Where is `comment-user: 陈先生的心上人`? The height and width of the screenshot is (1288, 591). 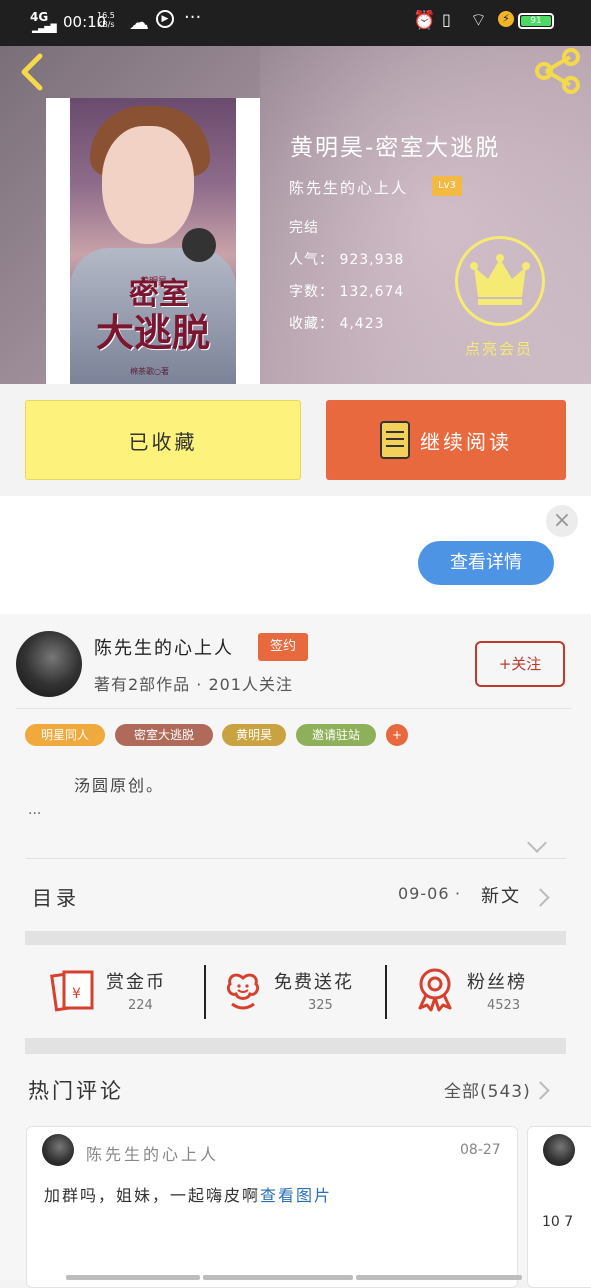
comment-user: 陈先生的心上人 is located at coordinates (152, 1153).